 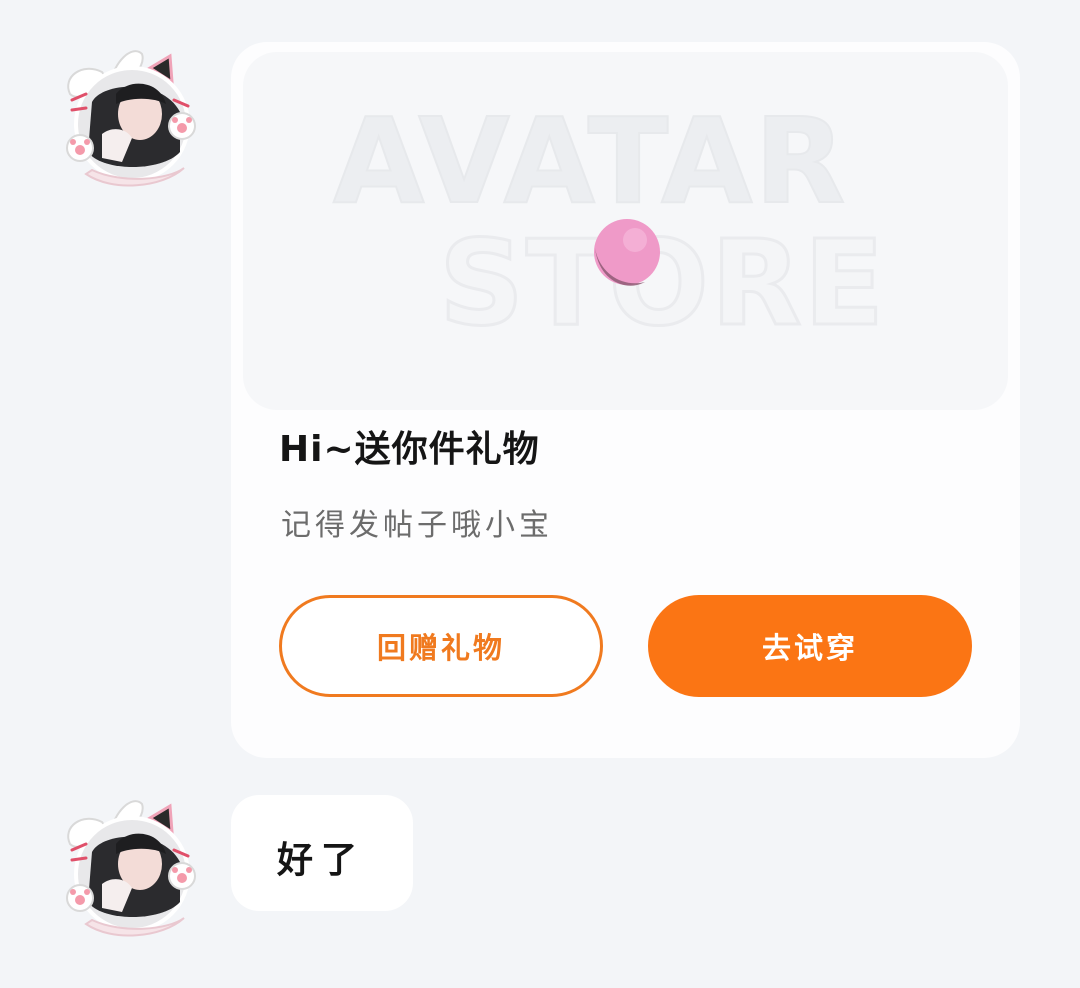 What do you see at coordinates (409, 449) in the screenshot?
I see `gift-title: Hi~送你件礼物` at bounding box center [409, 449].